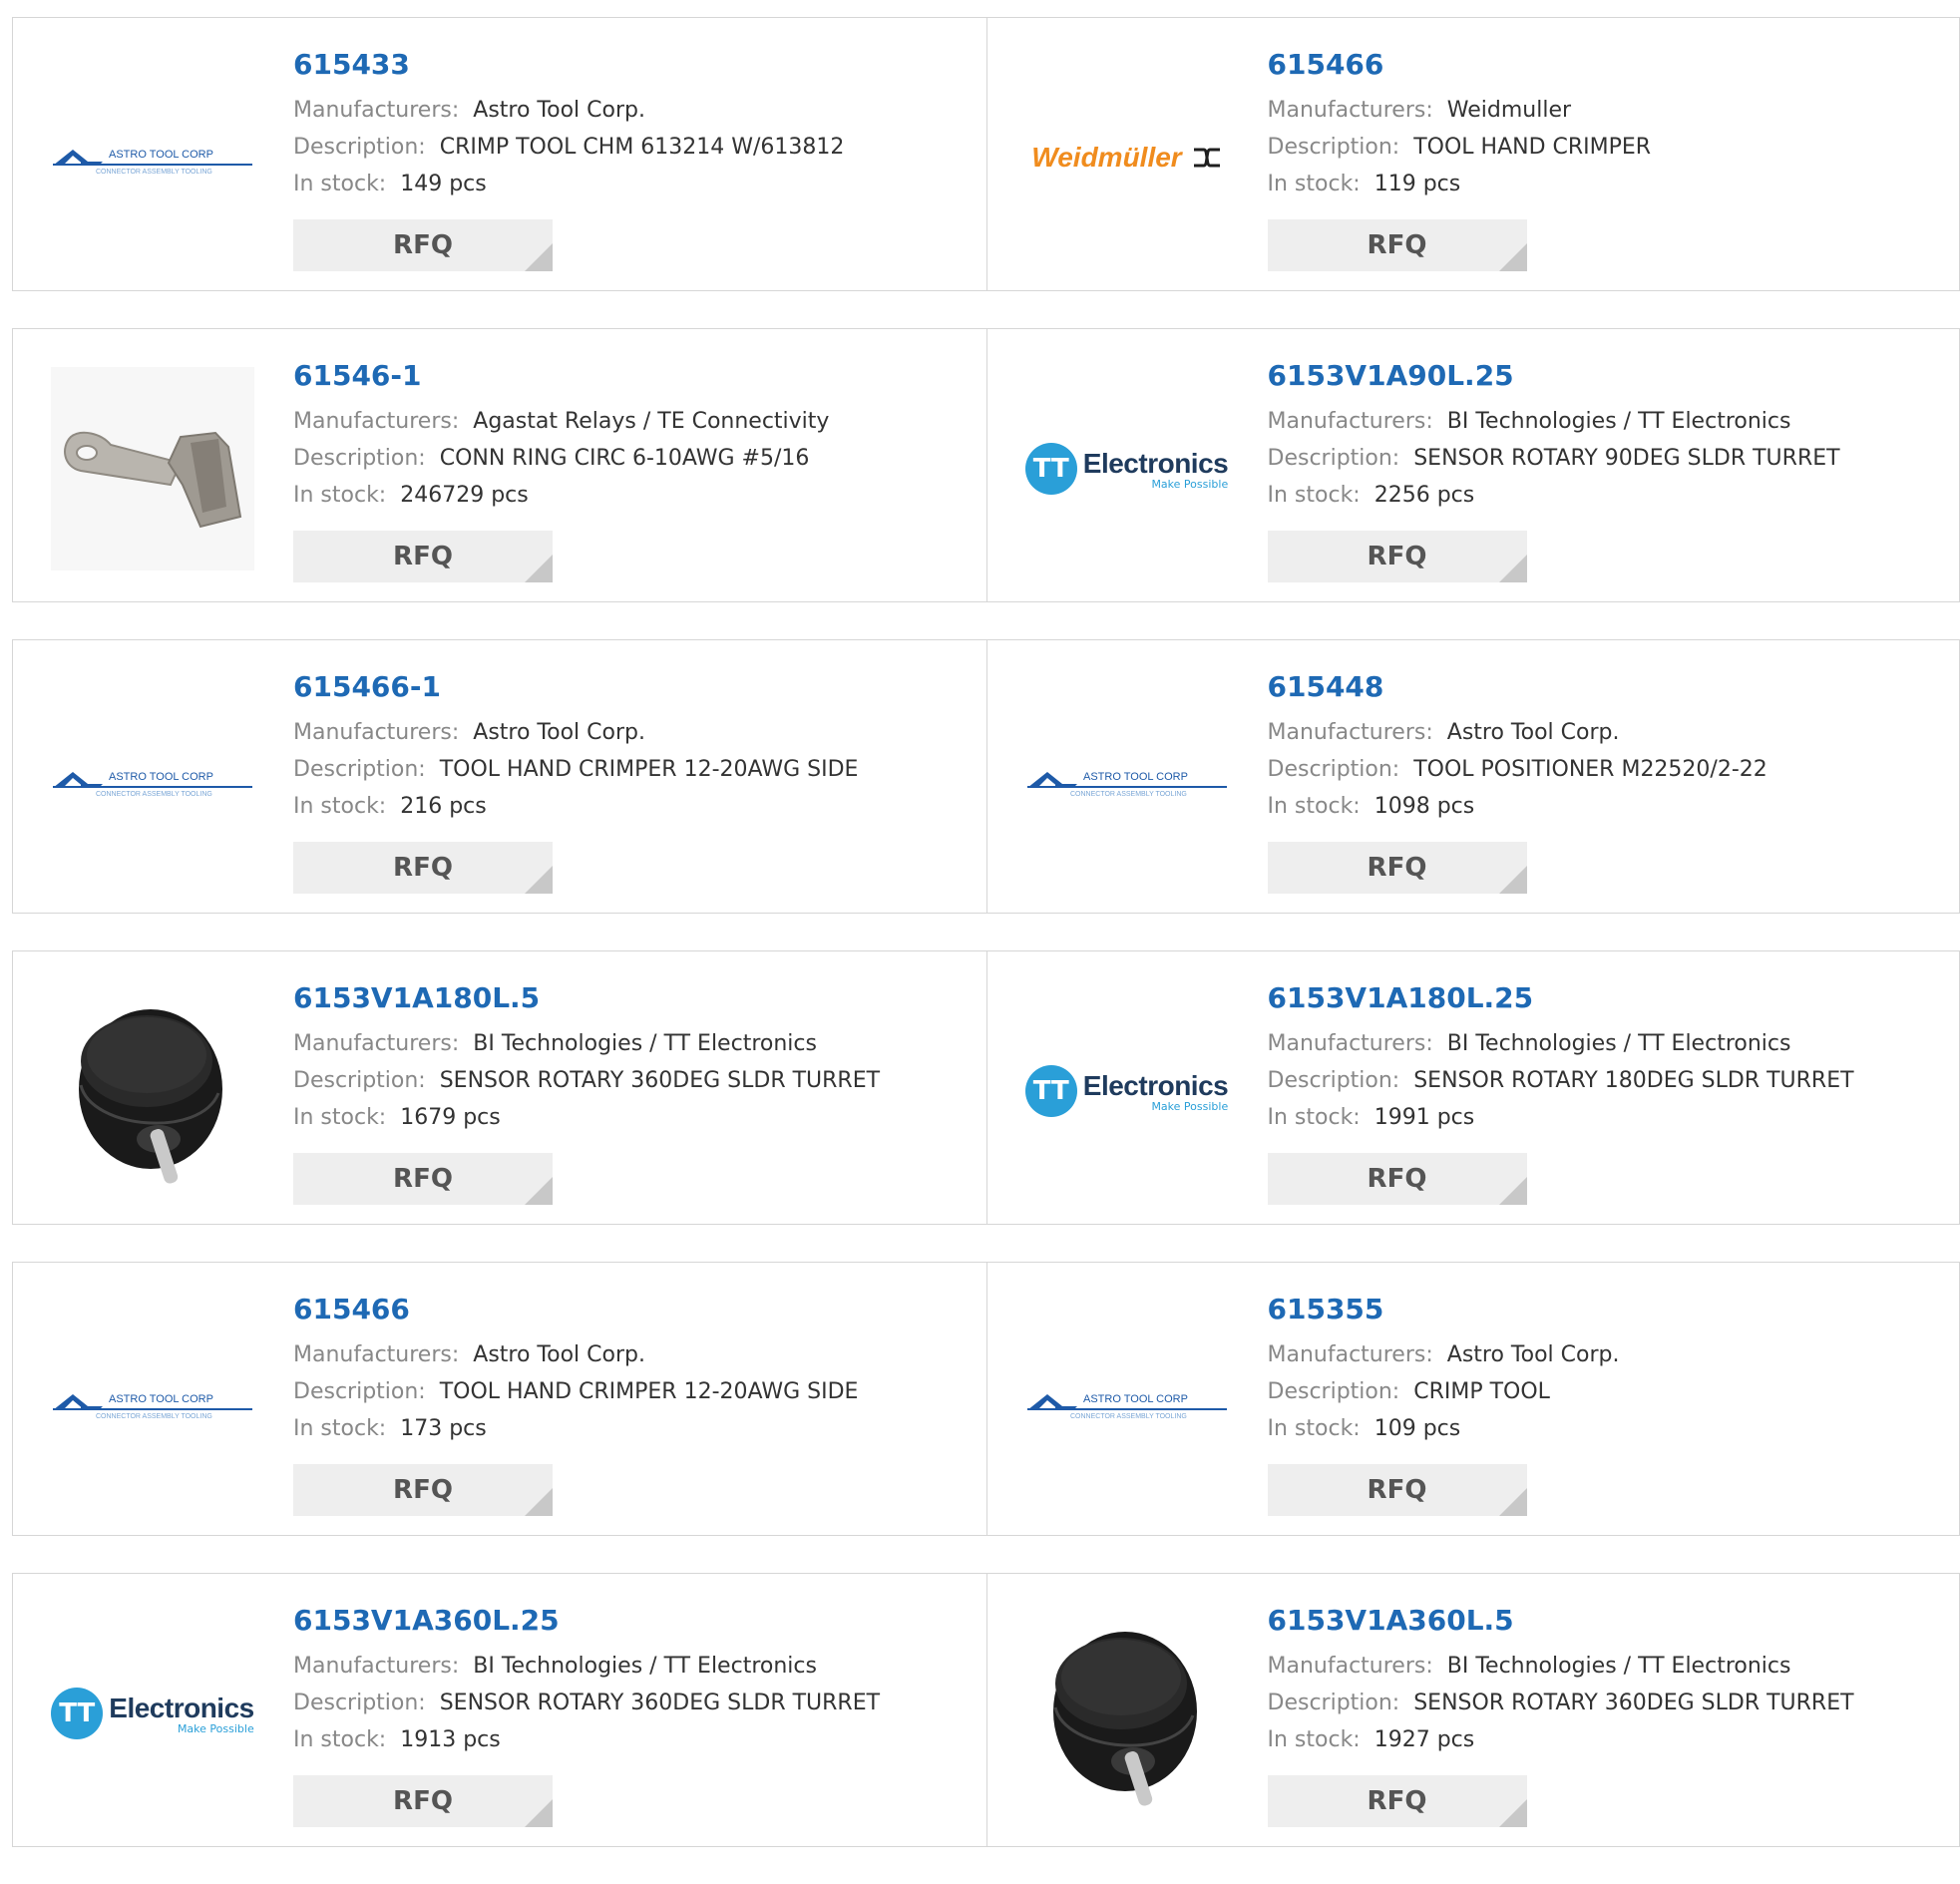 The height and width of the screenshot is (1884, 1960). What do you see at coordinates (561, 458) in the screenshot?
I see `description-row: Description:CONN RING CIRC 6-10AWG #5/16` at bounding box center [561, 458].